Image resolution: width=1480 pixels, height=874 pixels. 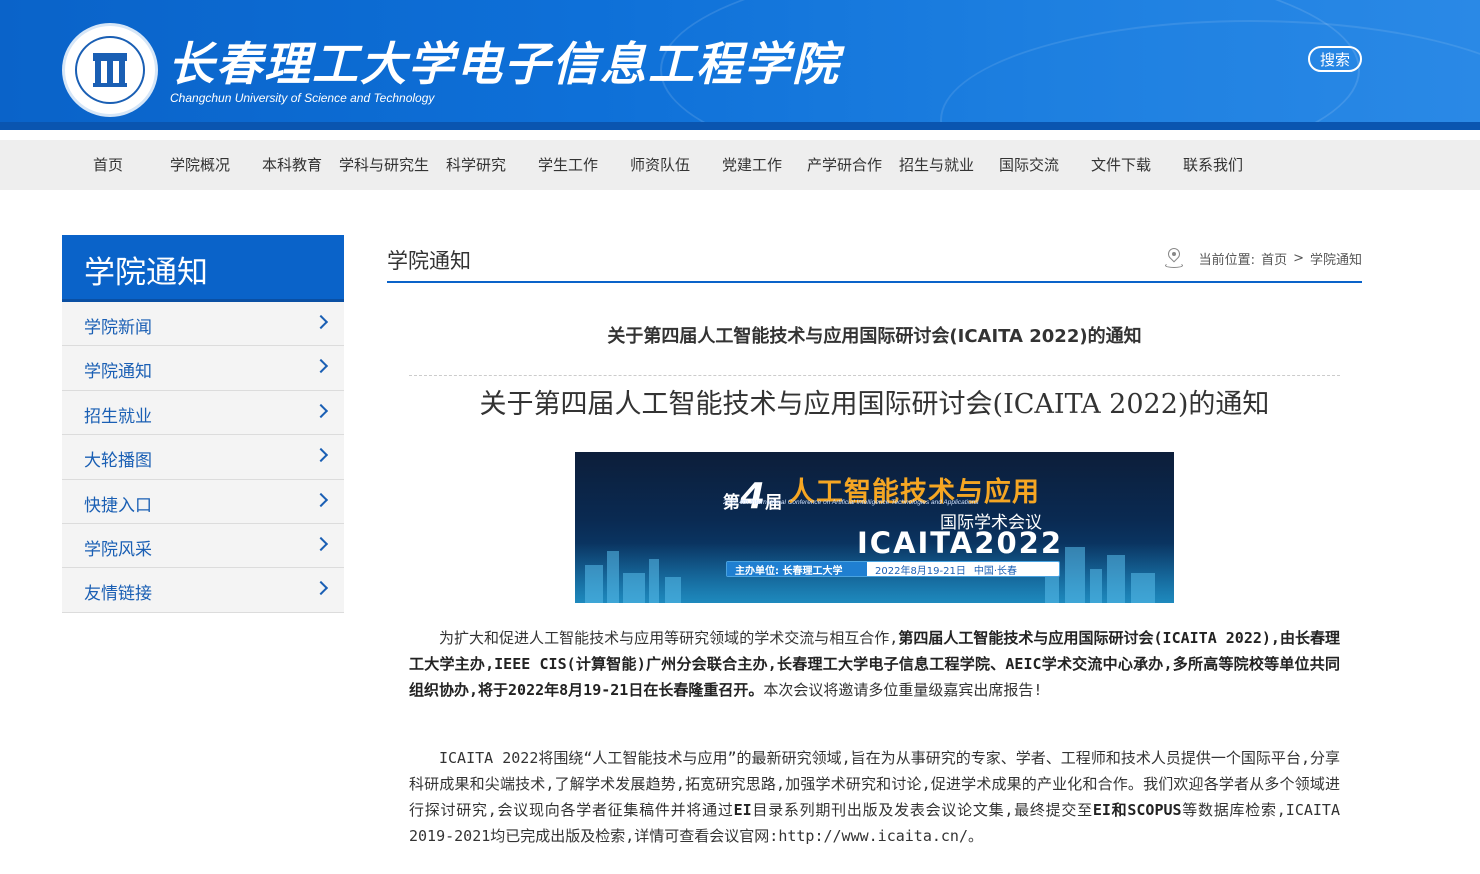 What do you see at coordinates (429, 261) in the screenshot?
I see `section-title: 学院通知` at bounding box center [429, 261].